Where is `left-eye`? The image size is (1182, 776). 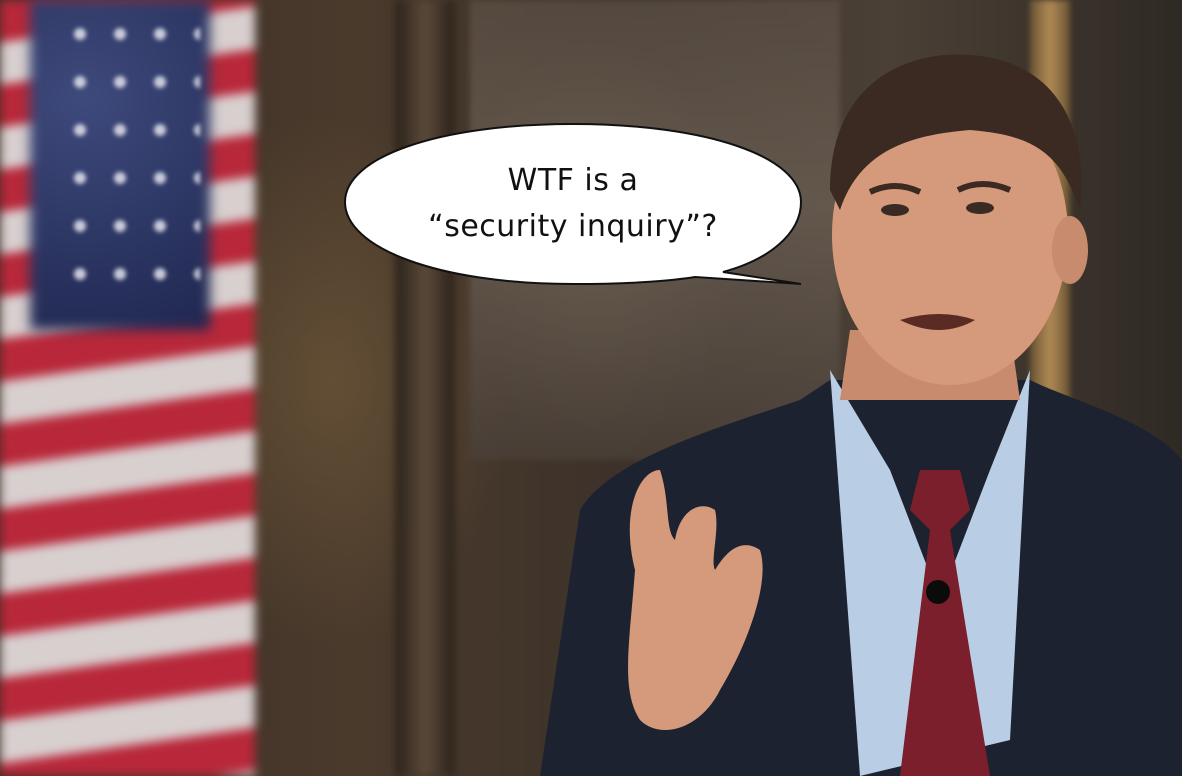 left-eye is located at coordinates (895, 210).